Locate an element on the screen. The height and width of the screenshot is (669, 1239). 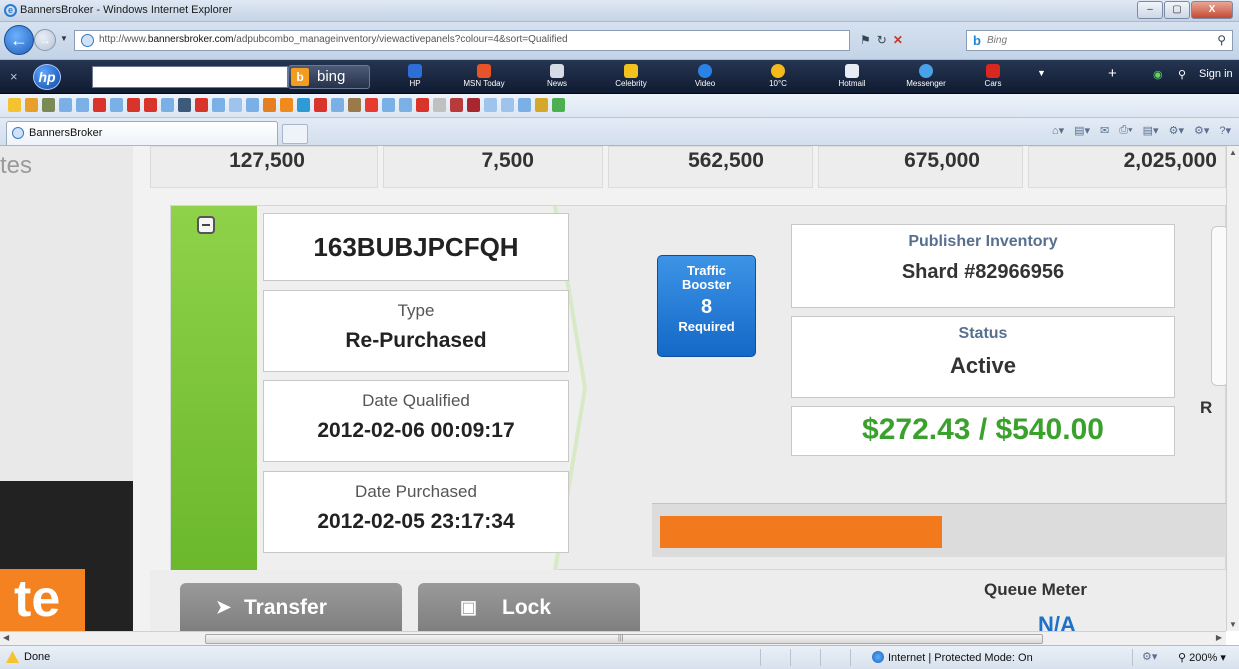
horizontal-scroll-thumb: ||| is located at coordinates (624, 639).